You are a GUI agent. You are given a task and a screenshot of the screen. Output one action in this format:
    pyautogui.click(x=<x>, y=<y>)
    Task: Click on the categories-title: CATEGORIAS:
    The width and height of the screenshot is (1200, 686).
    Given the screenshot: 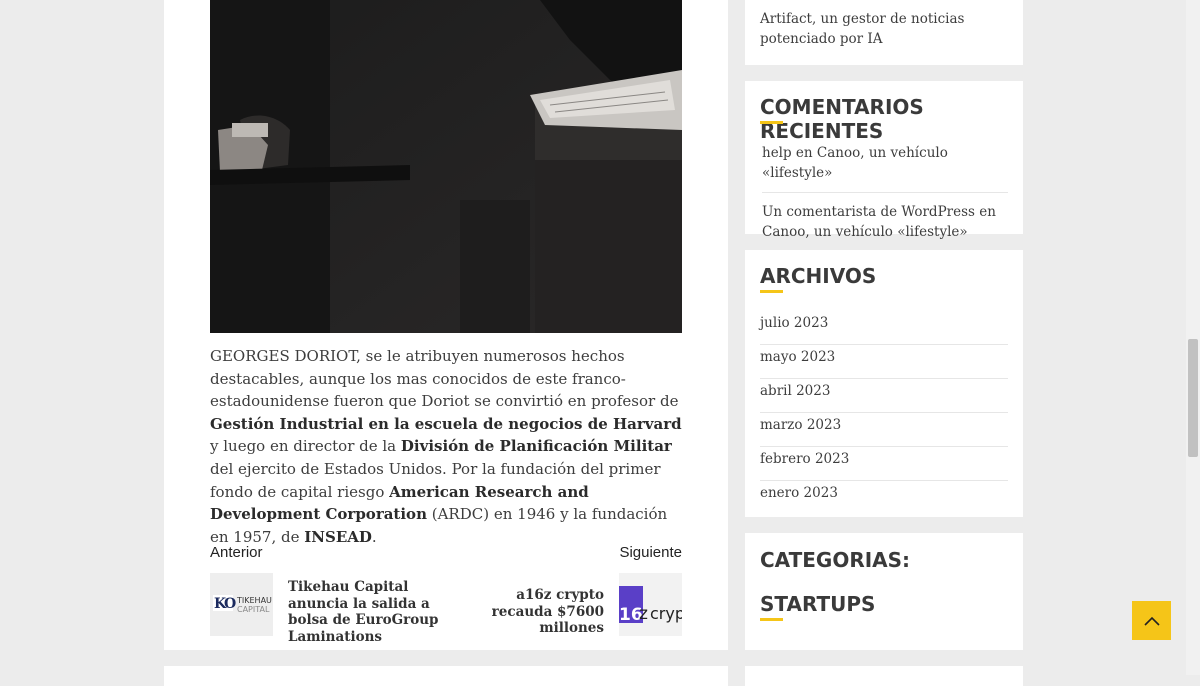 What is the action you would take?
    pyautogui.click(x=835, y=560)
    